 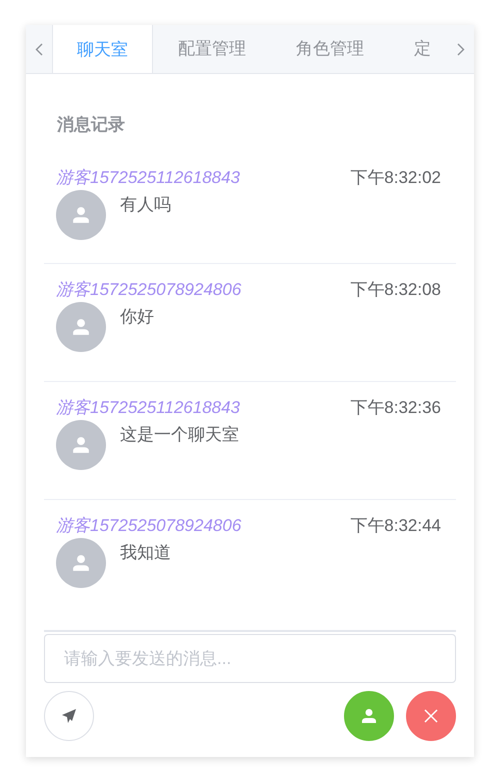 What do you see at coordinates (418, 49) in the screenshot?
I see `tab: 定` at bounding box center [418, 49].